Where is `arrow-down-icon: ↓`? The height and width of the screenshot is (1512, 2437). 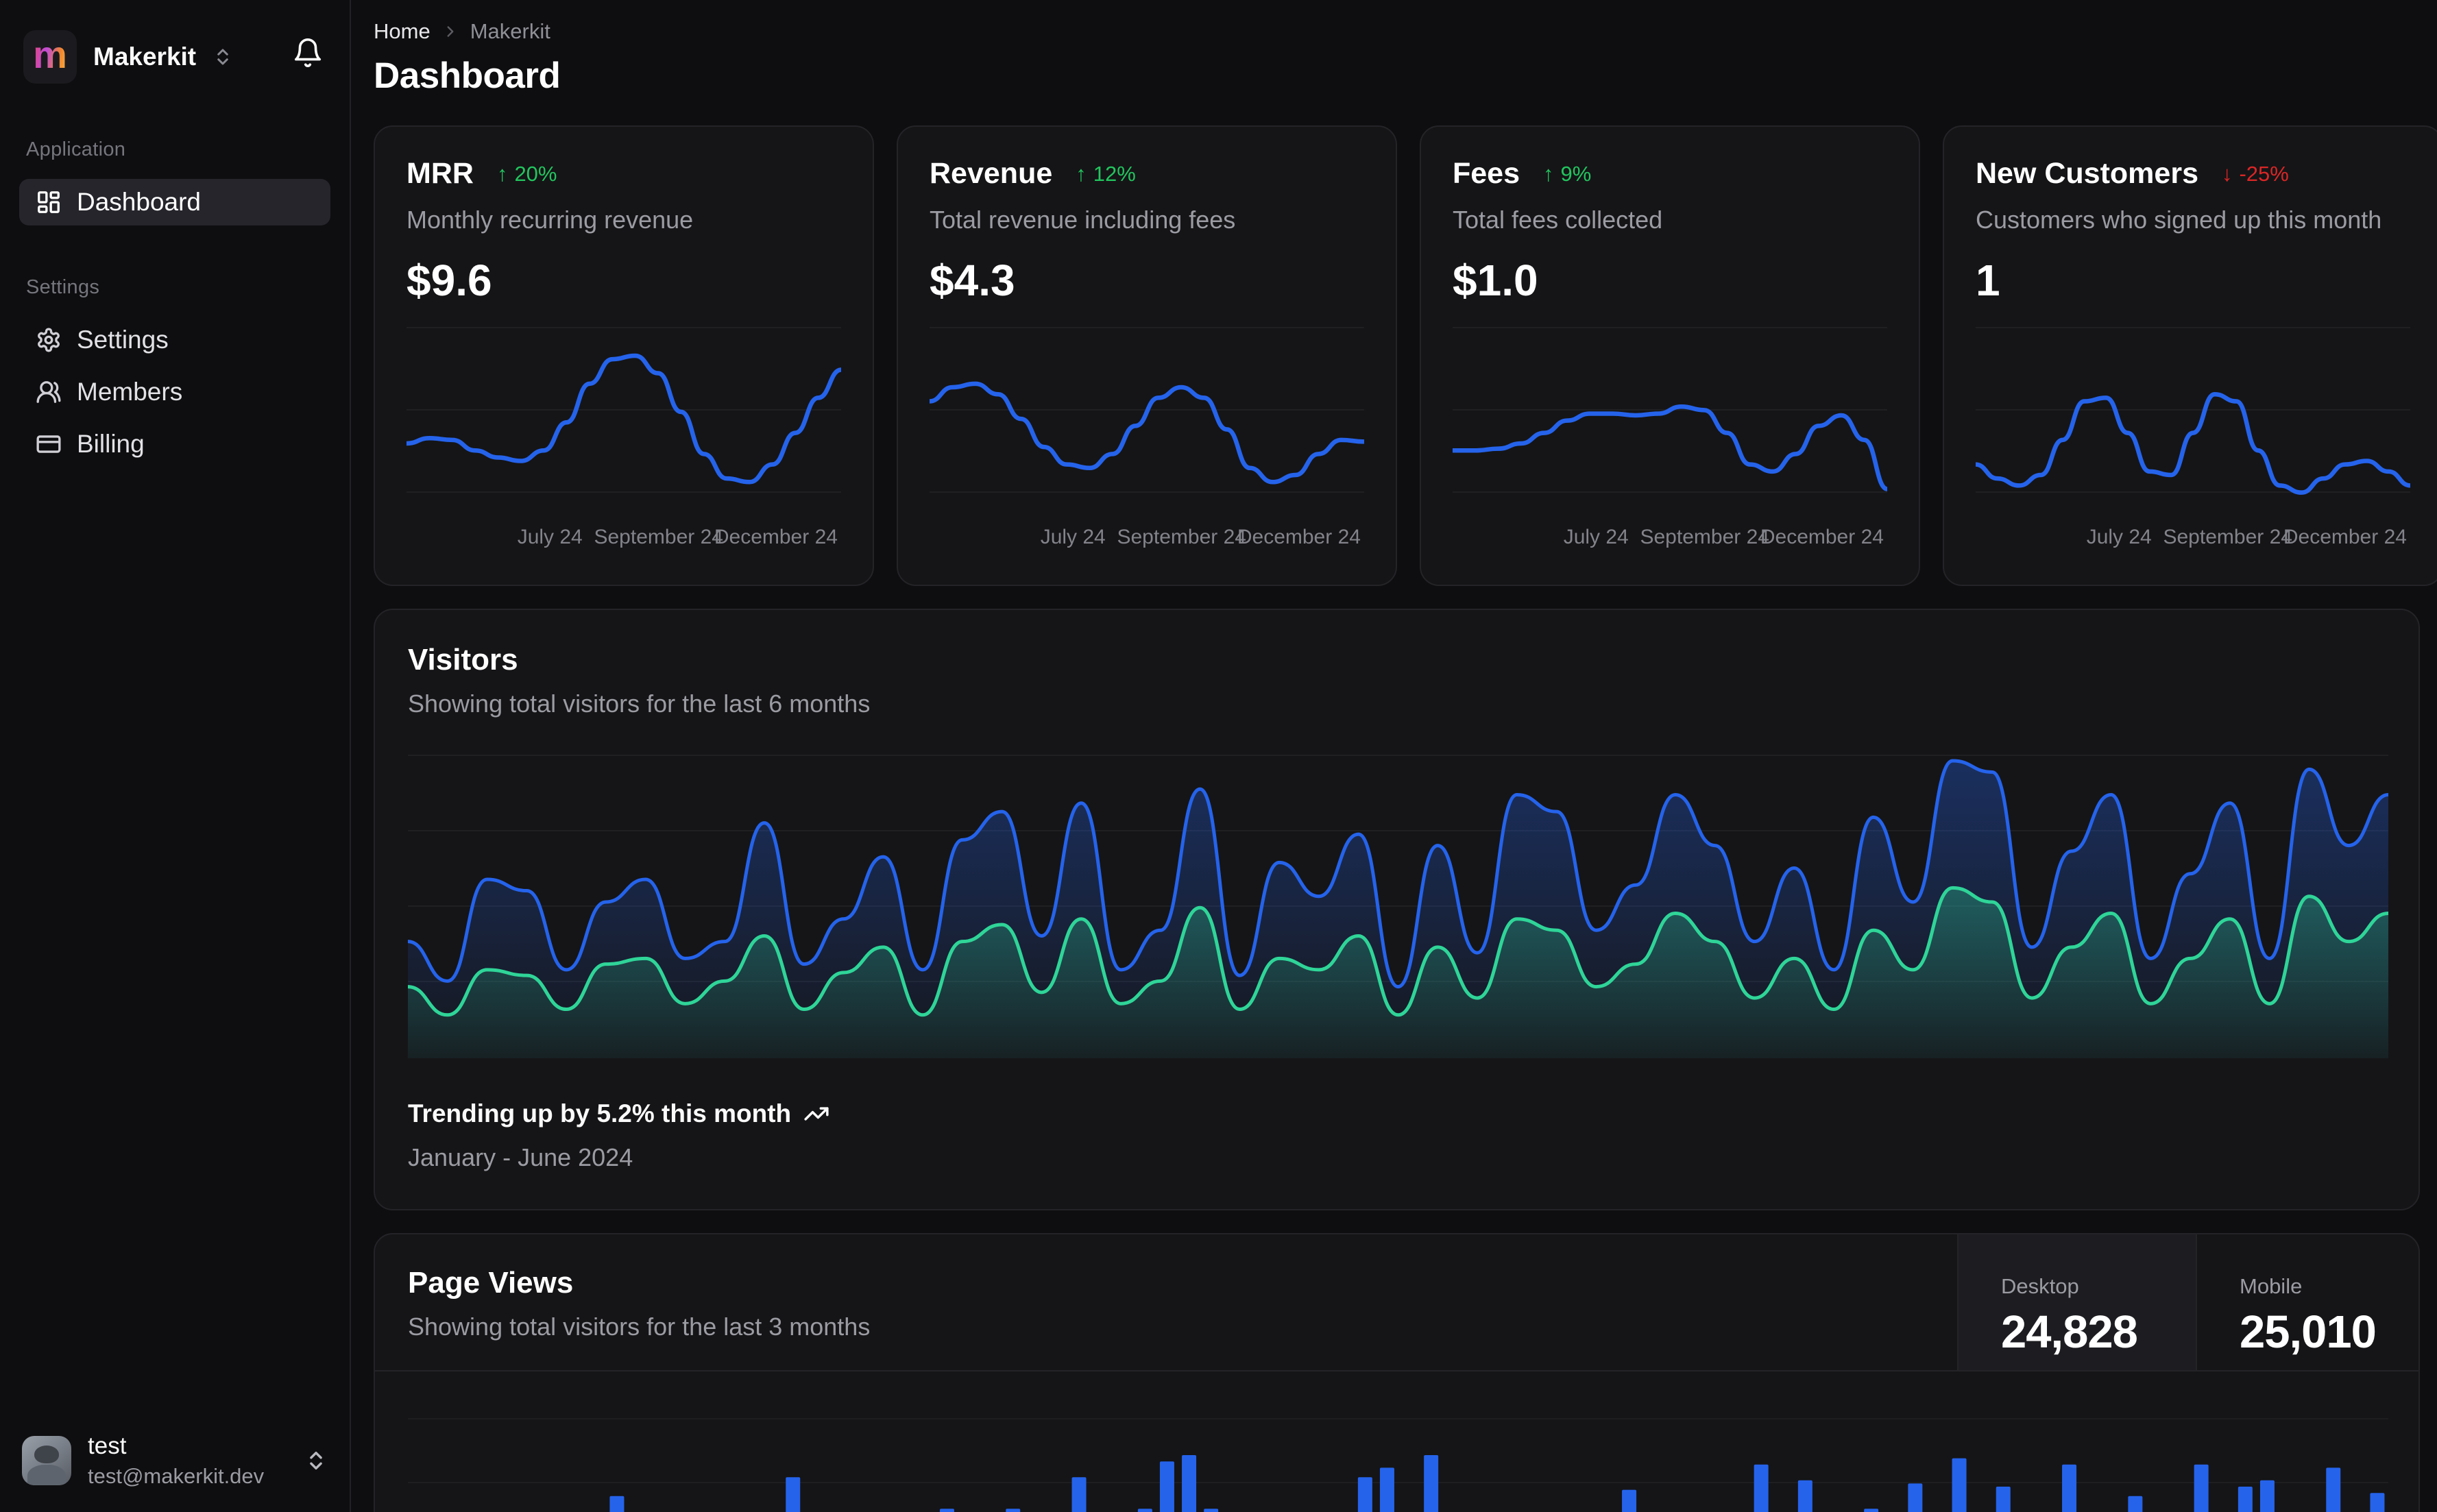 arrow-down-icon: ↓ is located at coordinates (2227, 174).